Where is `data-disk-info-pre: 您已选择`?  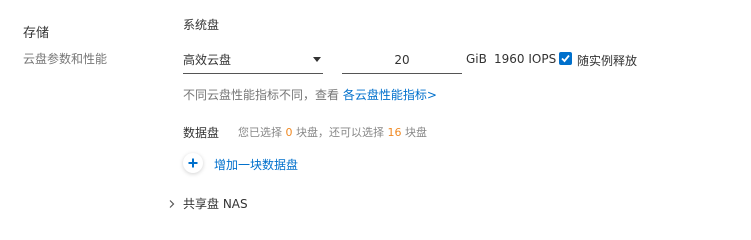 data-disk-info-pre: 您已选择 is located at coordinates (262, 132).